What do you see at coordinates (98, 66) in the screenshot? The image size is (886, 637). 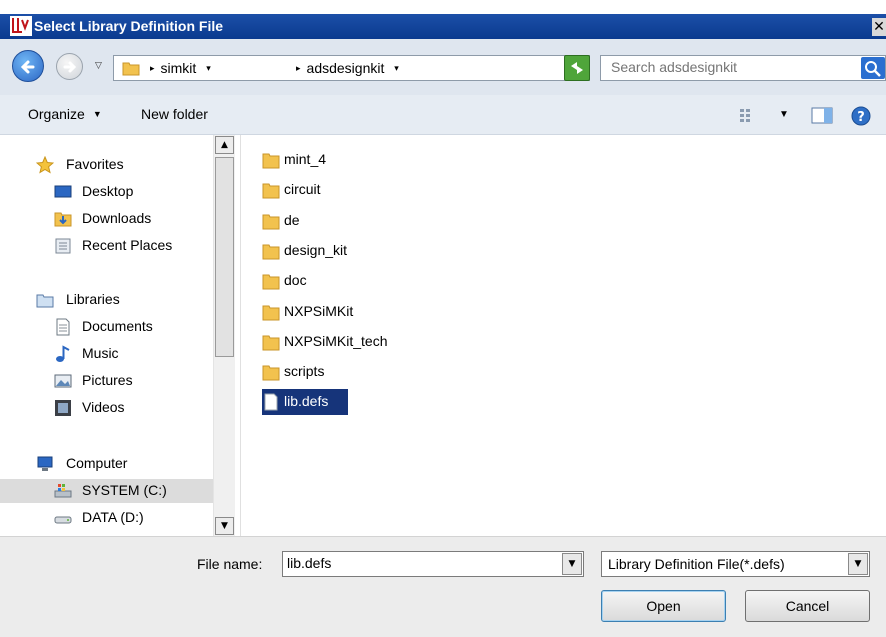 I see `recent-locations-dropdown-icon: ▽` at bounding box center [98, 66].